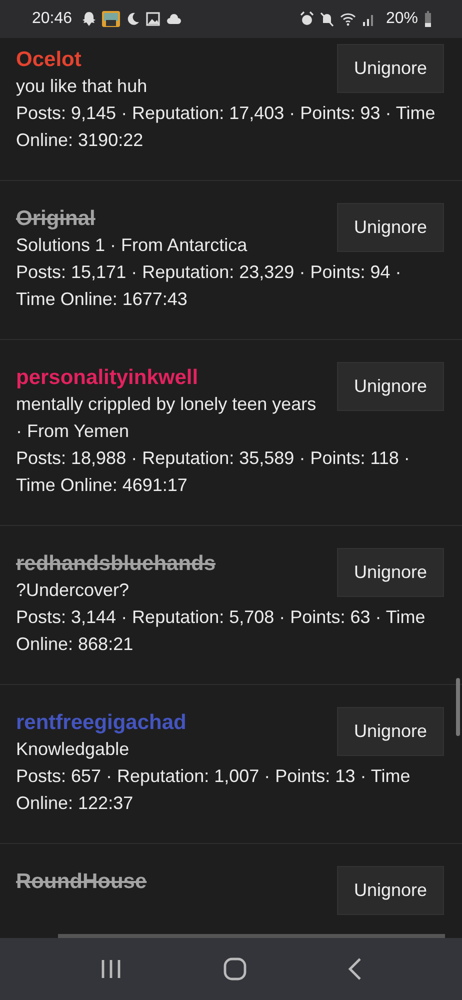  What do you see at coordinates (170, 377) in the screenshot?
I see `username: personalityinkwell` at bounding box center [170, 377].